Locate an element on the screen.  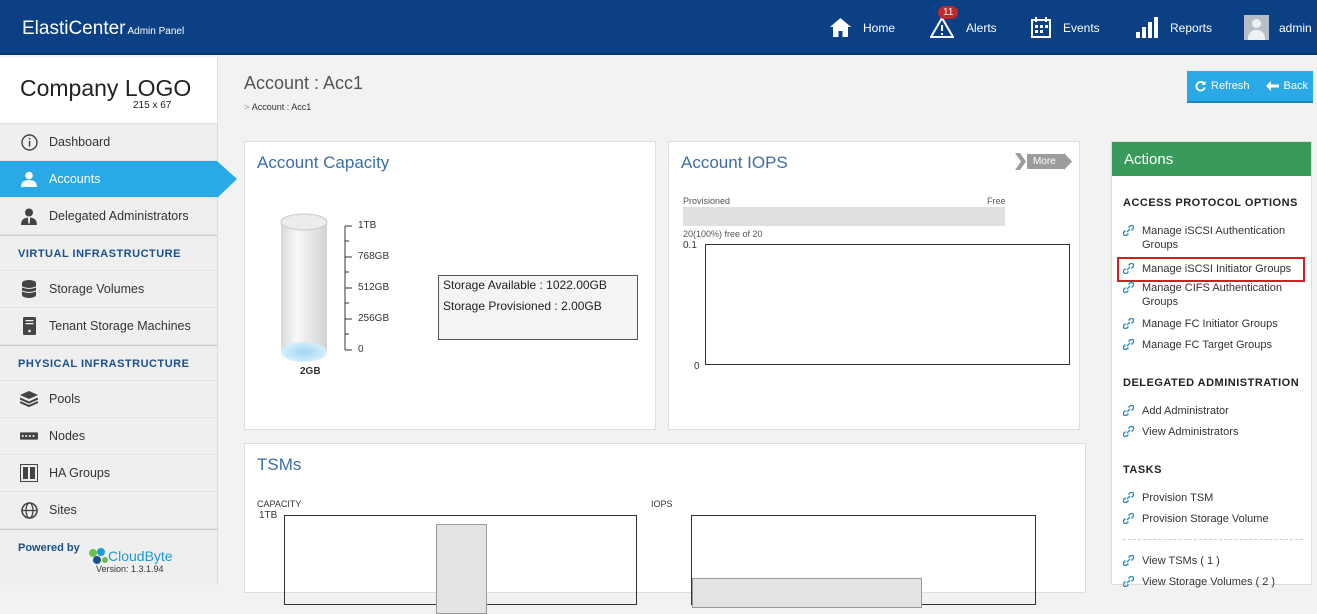
sidebar-item-label: HA Groups is located at coordinates (80, 473).